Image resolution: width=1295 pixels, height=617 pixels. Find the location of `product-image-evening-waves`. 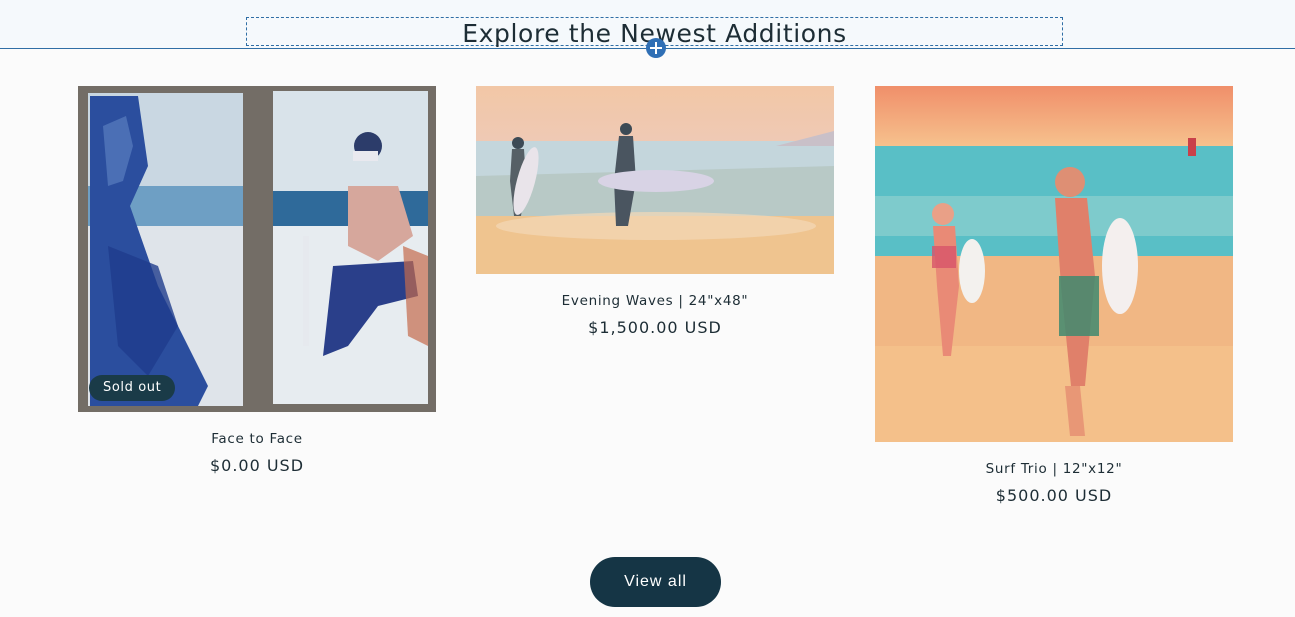

product-image-evening-waves is located at coordinates (655, 180).